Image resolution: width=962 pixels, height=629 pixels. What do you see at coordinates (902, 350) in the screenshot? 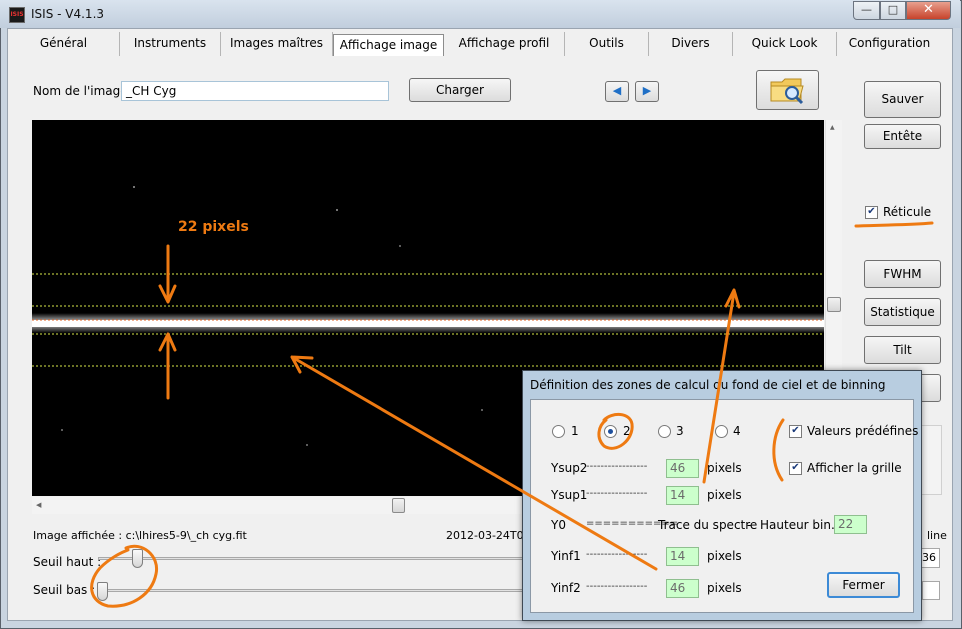
I see `tilt-button: Tilt` at bounding box center [902, 350].